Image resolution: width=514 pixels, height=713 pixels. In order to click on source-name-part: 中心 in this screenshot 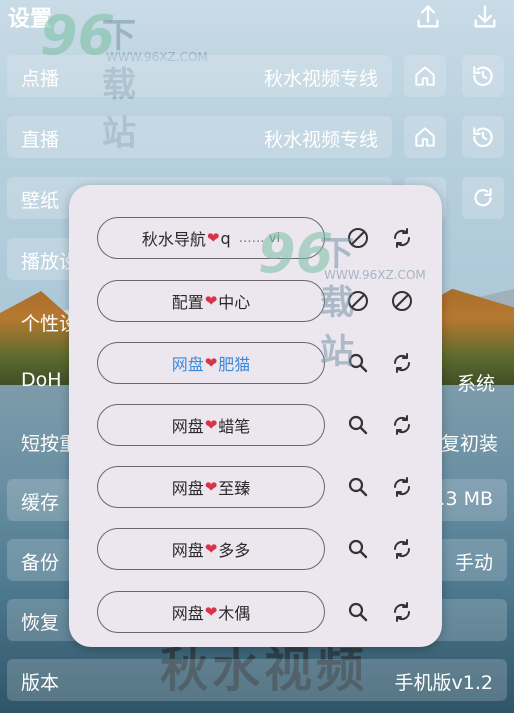, I will do `click(234, 302)`.